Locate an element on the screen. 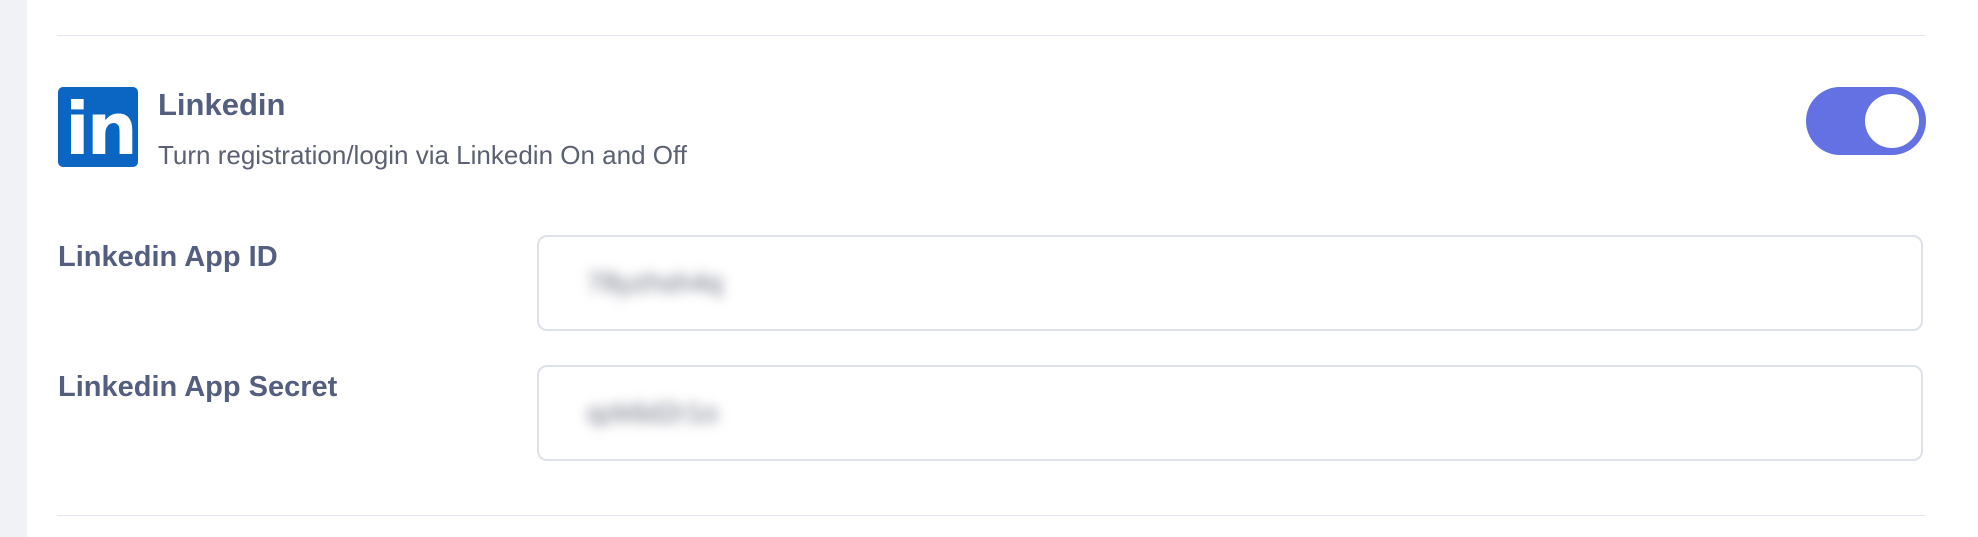  app-id-input: 78yzhsh4q is located at coordinates (1230, 283).